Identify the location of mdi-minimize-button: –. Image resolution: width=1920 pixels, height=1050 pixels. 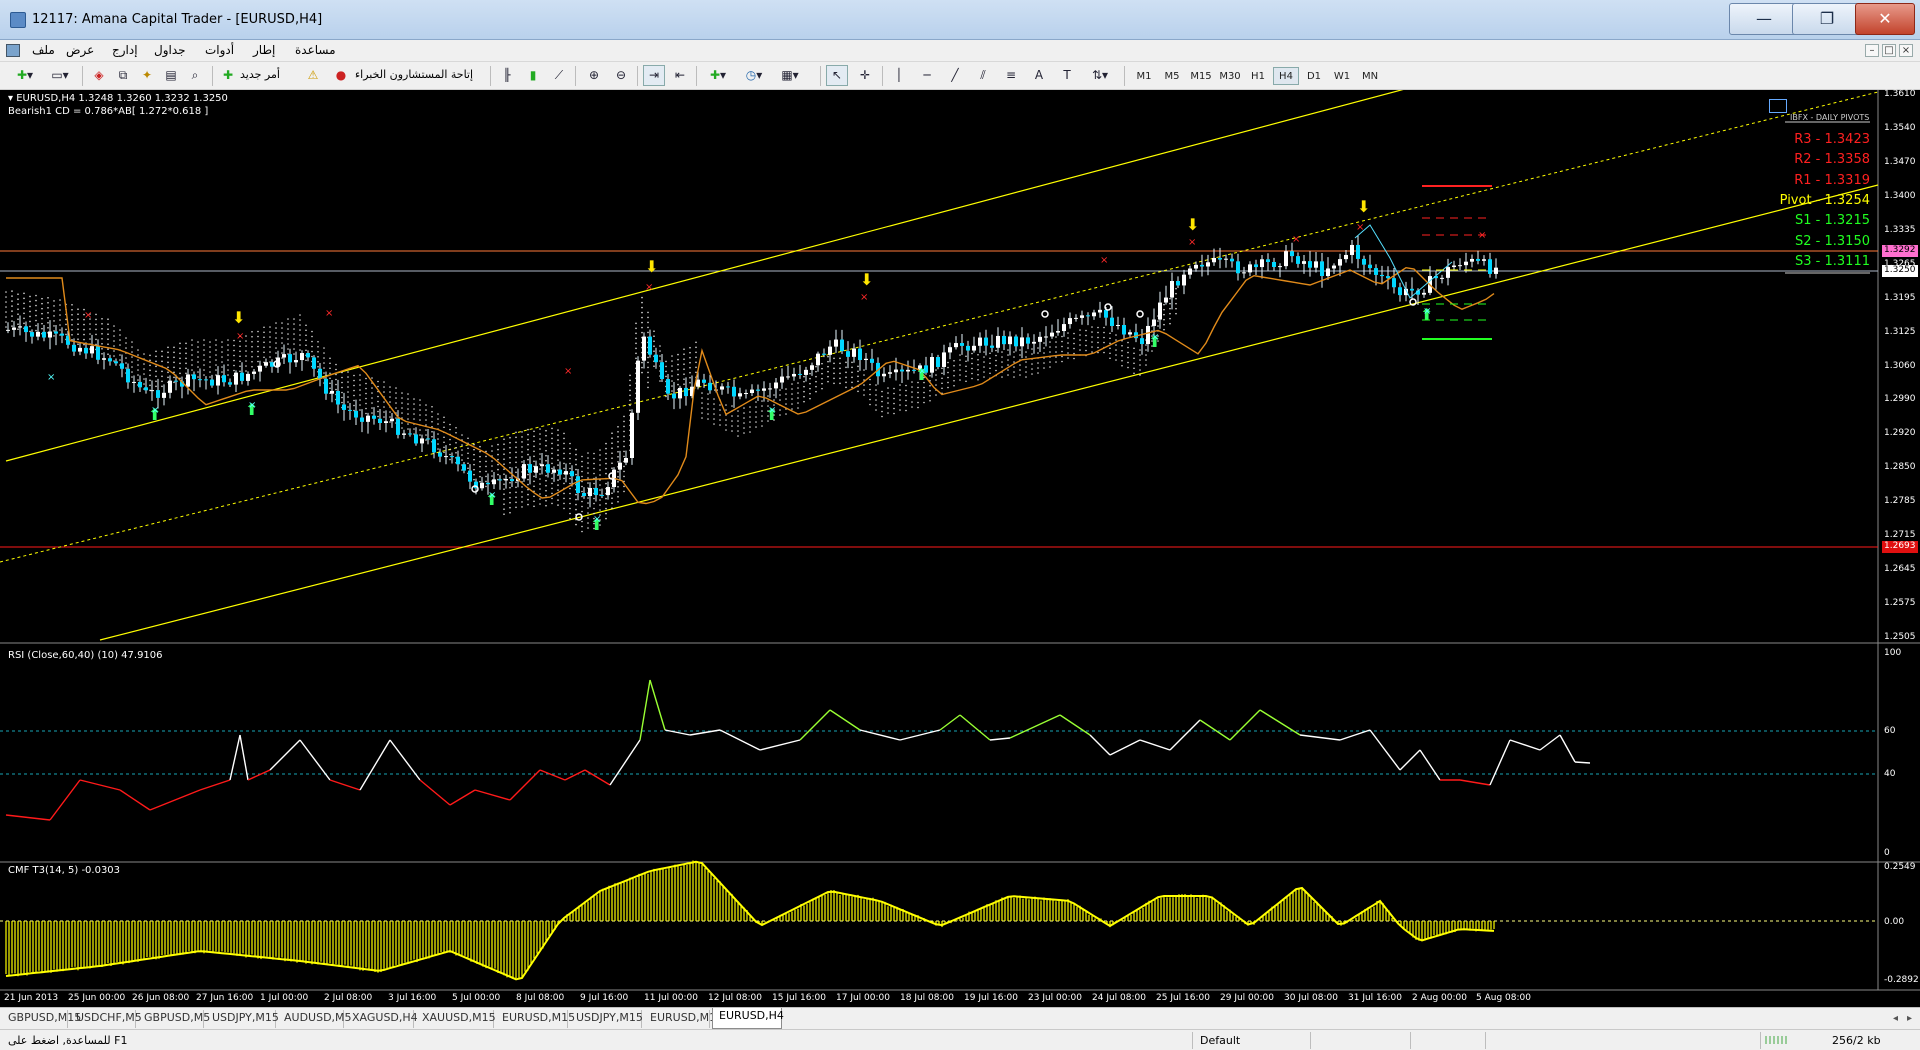
(1872, 50).